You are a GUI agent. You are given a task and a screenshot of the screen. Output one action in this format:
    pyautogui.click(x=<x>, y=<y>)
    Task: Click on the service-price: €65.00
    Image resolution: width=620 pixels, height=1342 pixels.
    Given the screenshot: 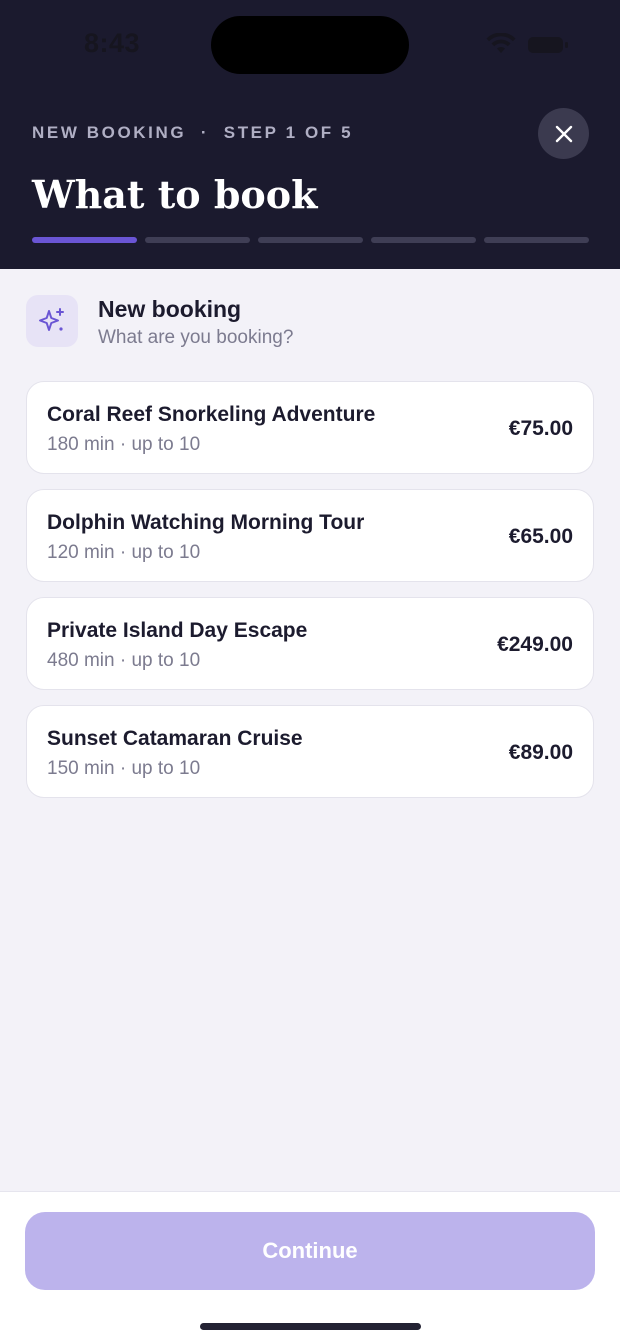 What is the action you would take?
    pyautogui.click(x=540, y=536)
    